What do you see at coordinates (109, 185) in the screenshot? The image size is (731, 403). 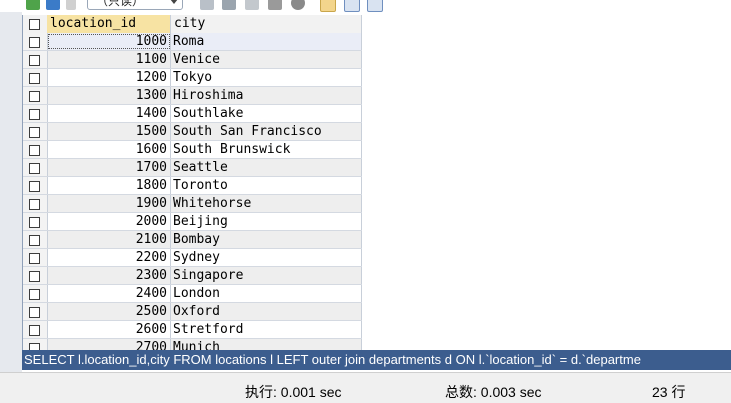 I see `cell-location-id: 1800` at bounding box center [109, 185].